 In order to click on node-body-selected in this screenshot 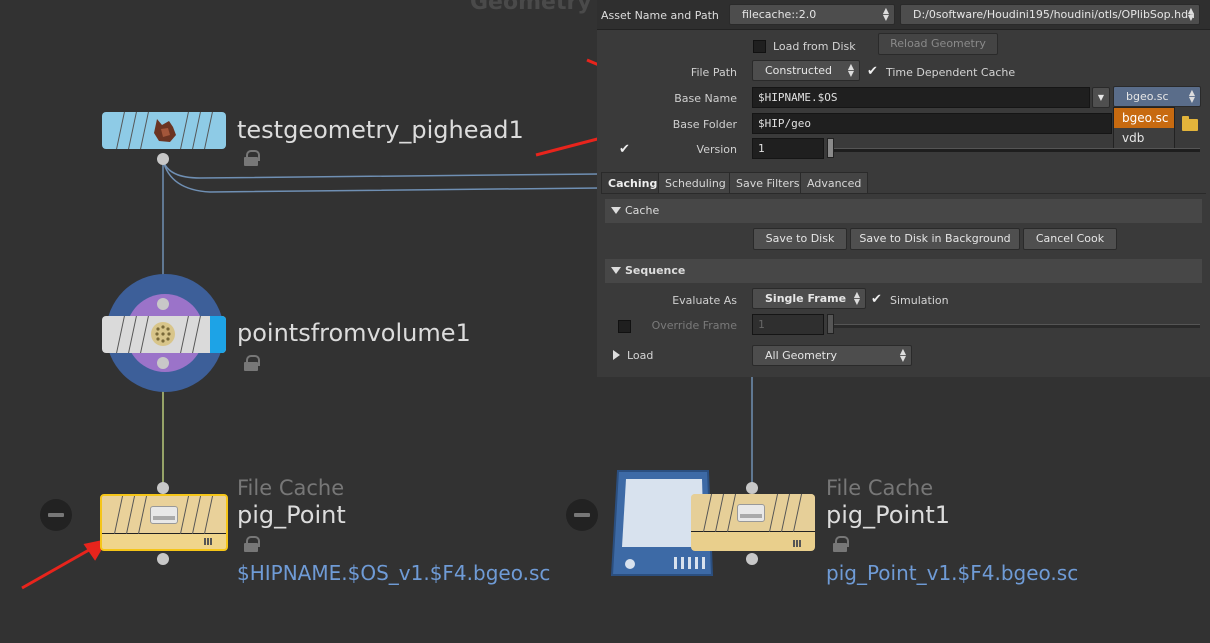, I will do `click(164, 522)`.